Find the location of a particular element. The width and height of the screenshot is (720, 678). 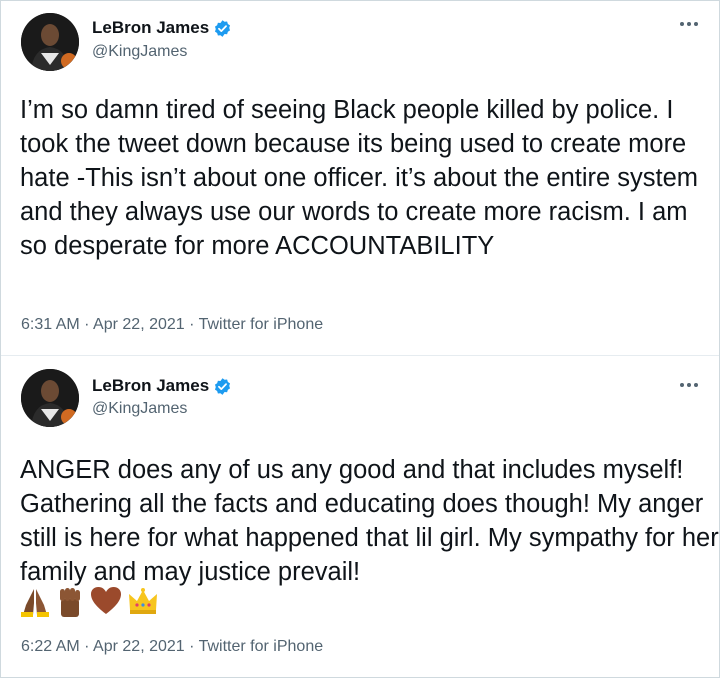

folded-hands-icon is located at coordinates (35, 603).